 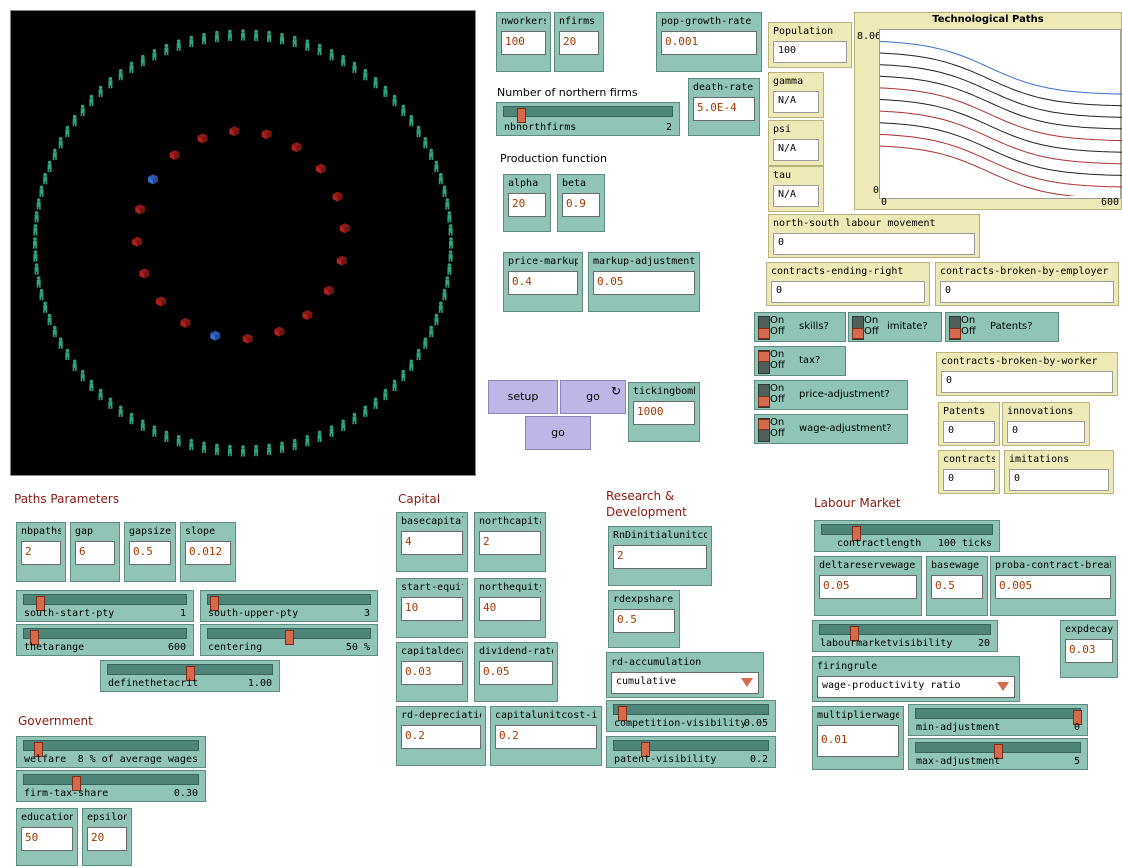 I want to click on skills-switch: On Off skills?, so click(x=800, y=327).